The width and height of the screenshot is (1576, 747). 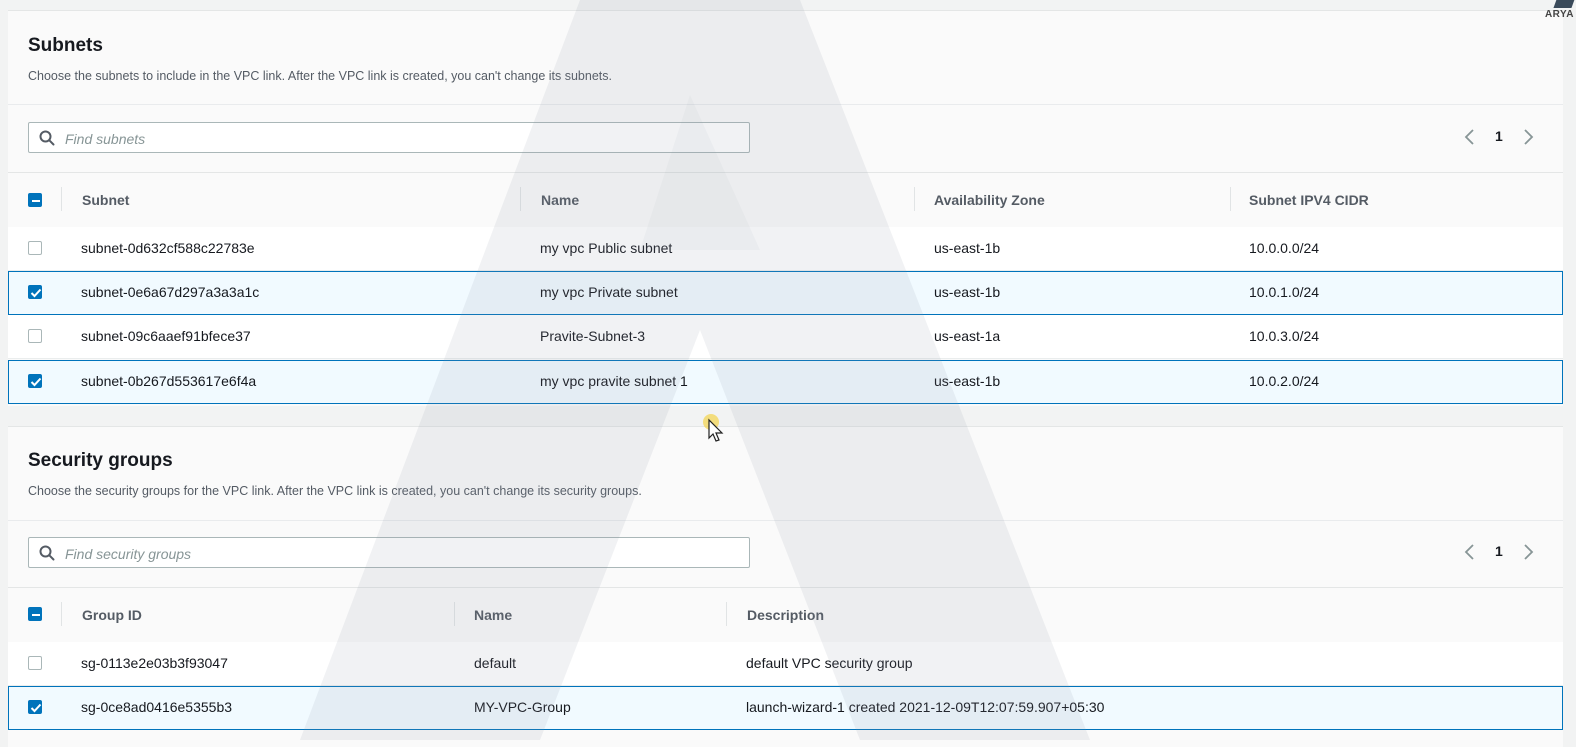 I want to click on subnet-name: Pravite-Subnet-3, so click(x=593, y=336).